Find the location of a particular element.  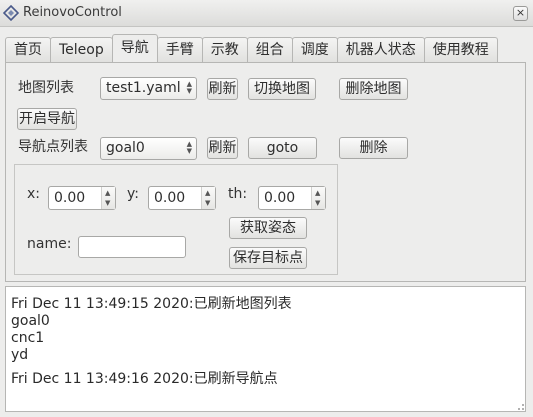

log-line: goal0 is located at coordinates (30, 321).